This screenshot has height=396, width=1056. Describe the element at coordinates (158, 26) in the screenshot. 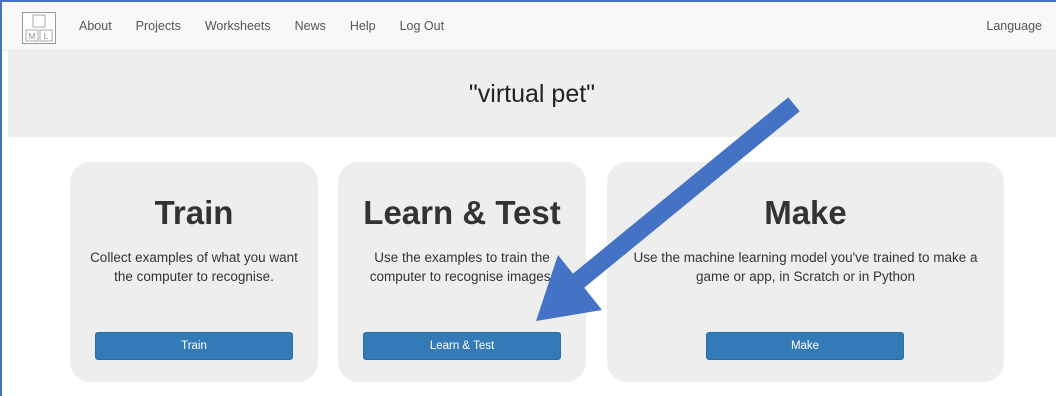

I see `nav-link-projects: Projects` at that location.